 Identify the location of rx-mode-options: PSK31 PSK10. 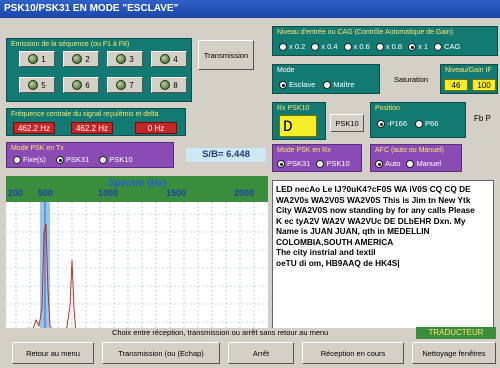
(313, 163).